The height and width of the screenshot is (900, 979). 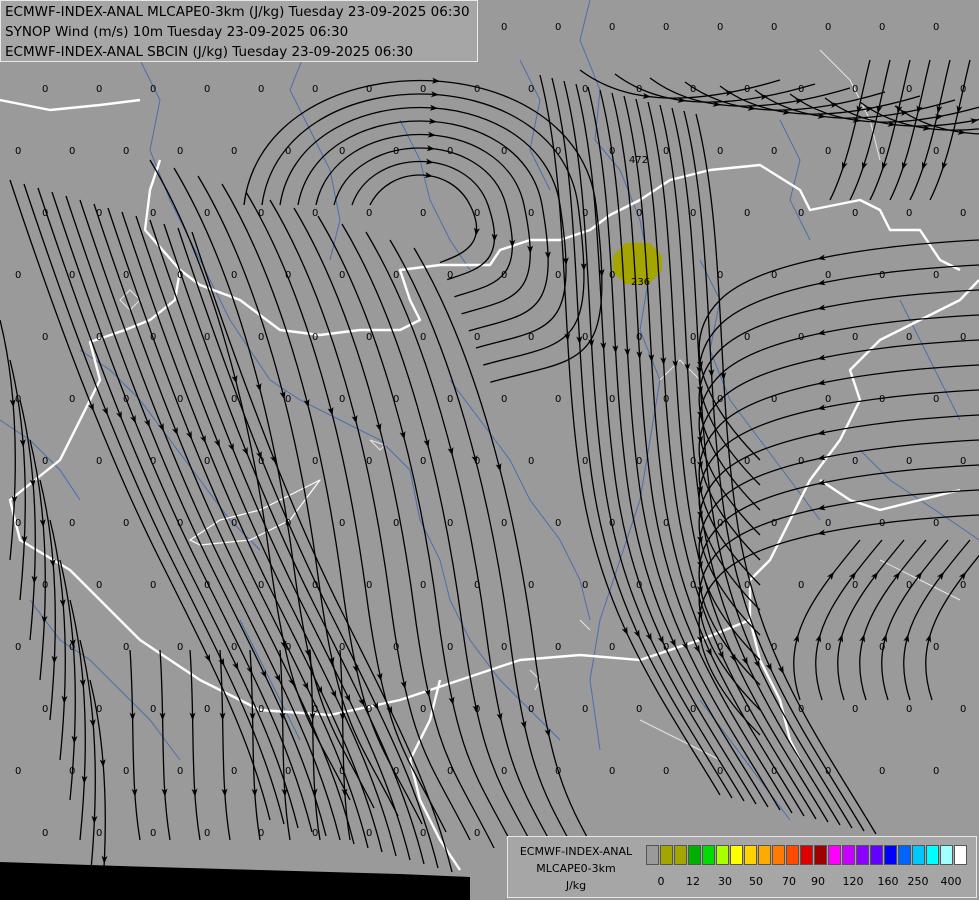 I want to click on legend-unit: J/kg, so click(x=576, y=885).